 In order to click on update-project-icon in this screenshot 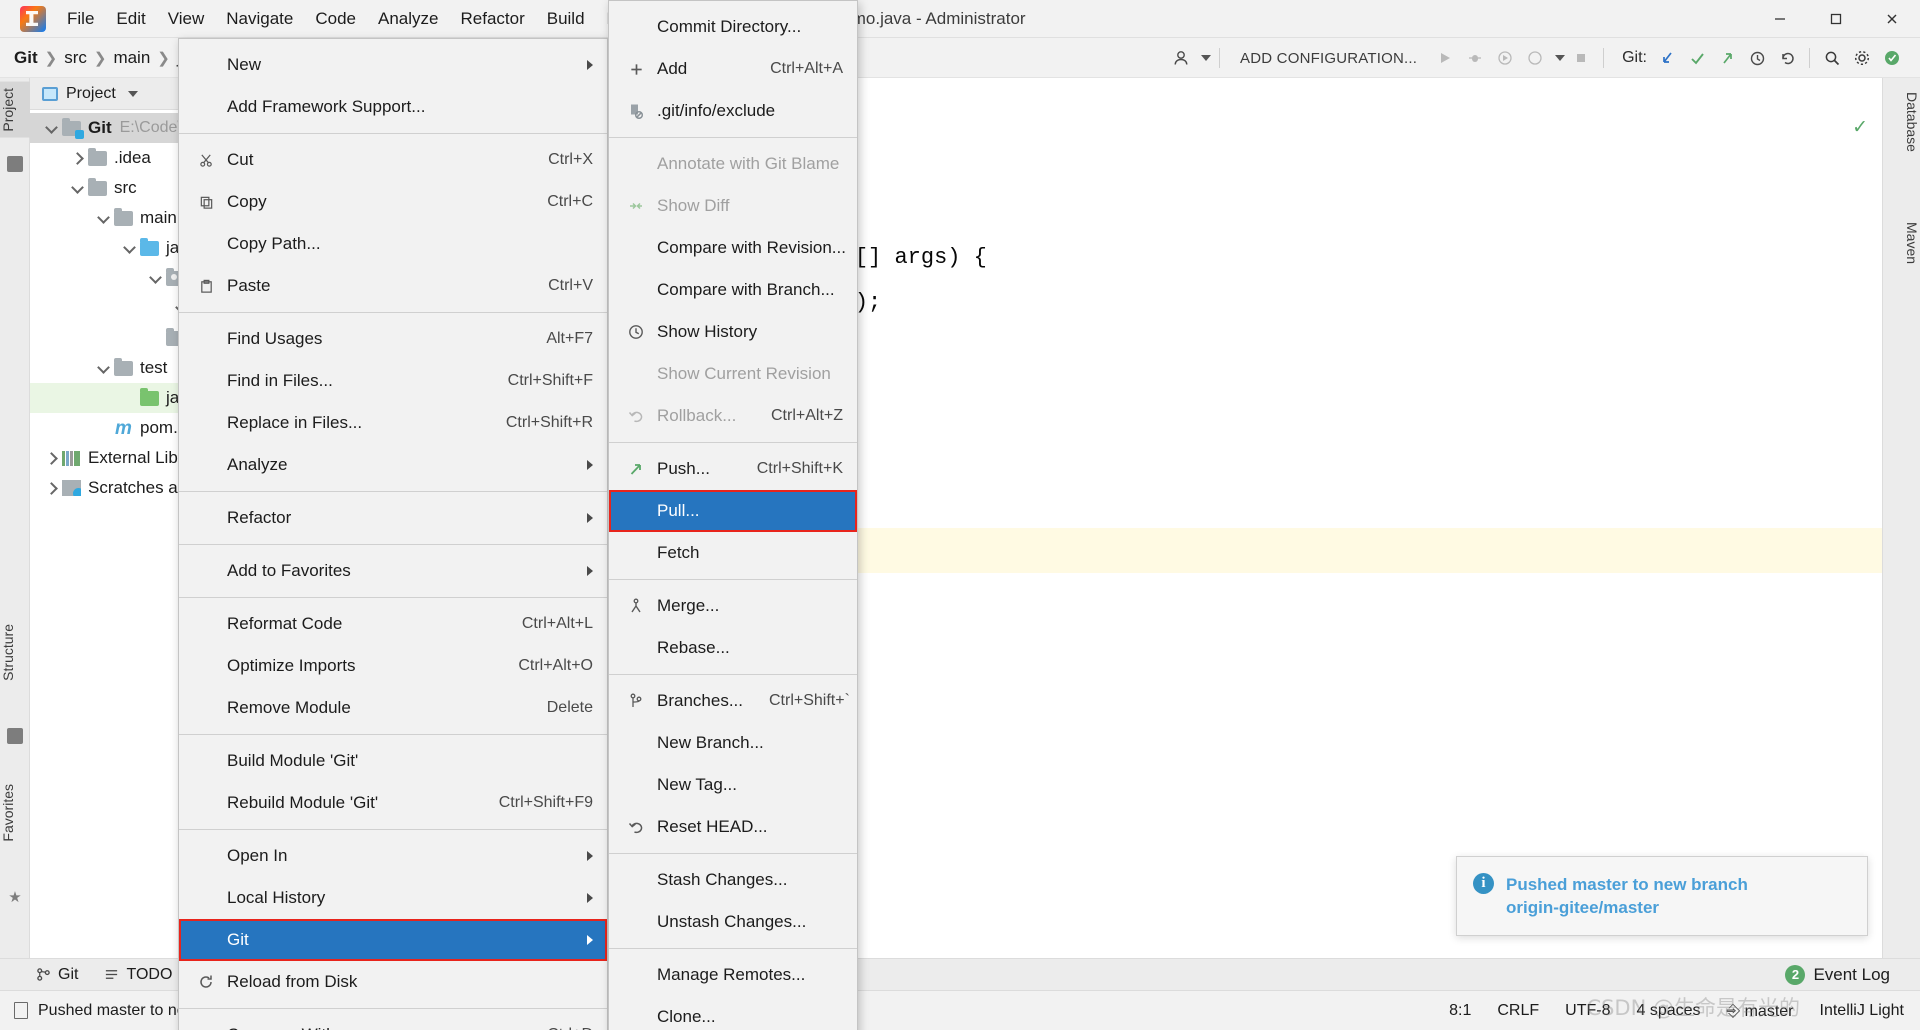, I will do `click(1667, 58)`.